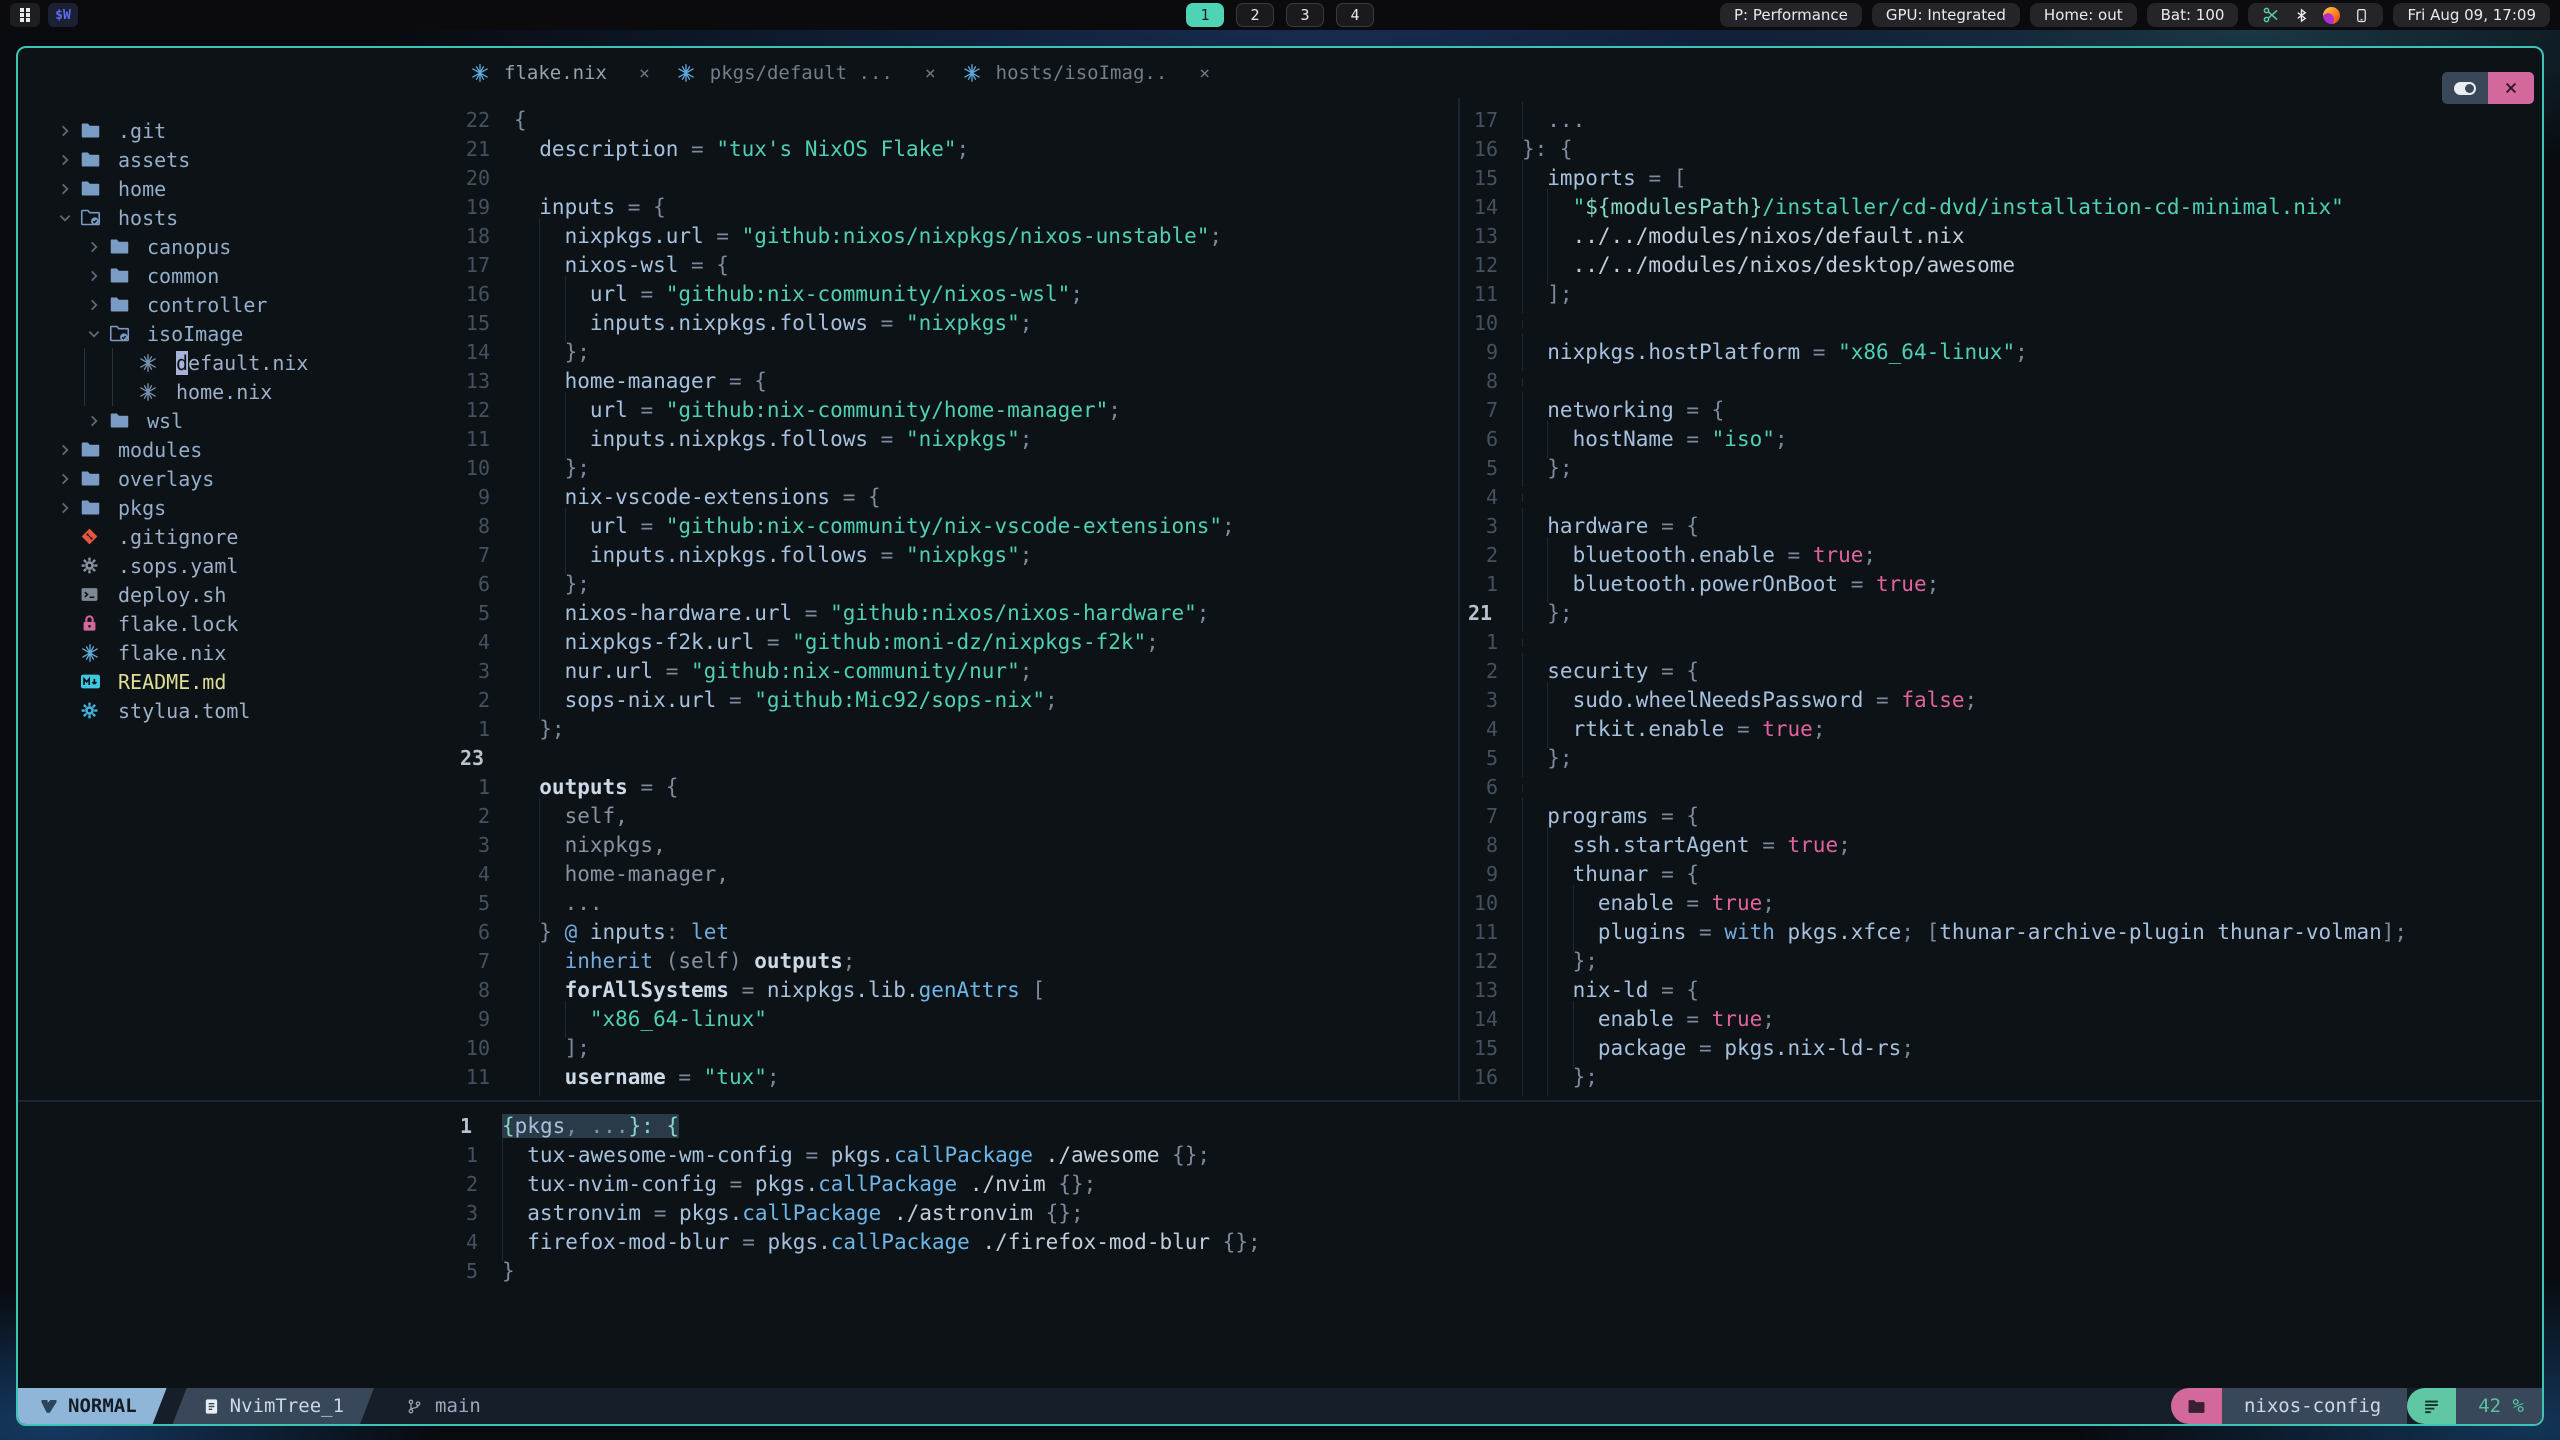  I want to click on code-line: 3 nur.url = "github:nix-community/nur";, so click(955, 671).